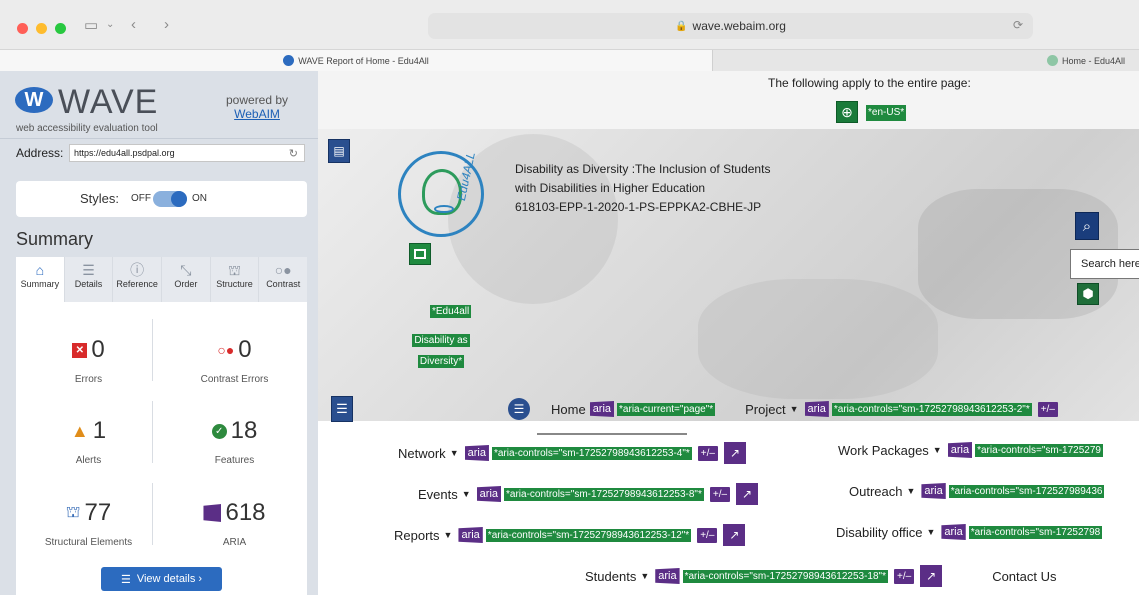 Image resolution: width=1139 pixels, height=595 pixels. I want to click on tab-label: Order, so click(186, 284).